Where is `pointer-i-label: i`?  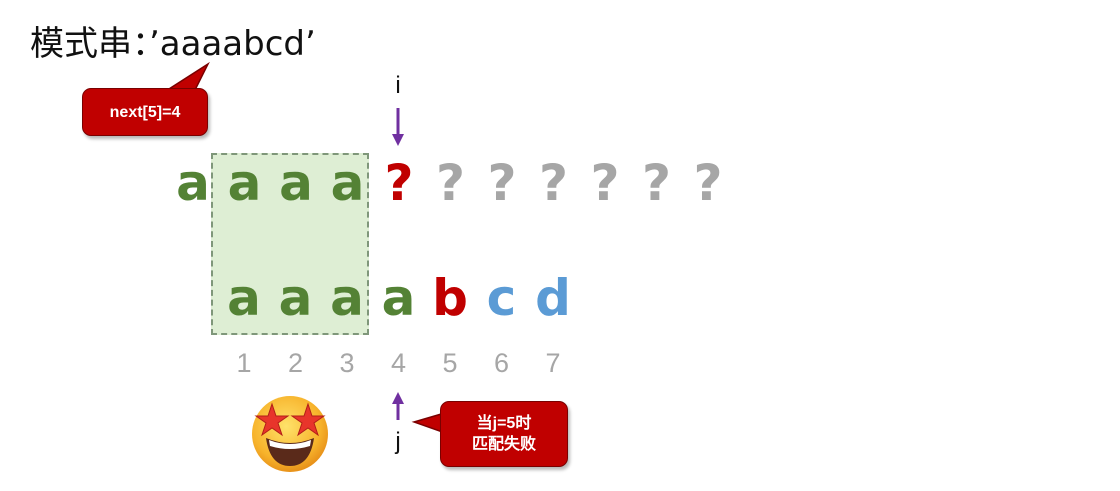 pointer-i-label: i is located at coordinates (398, 85).